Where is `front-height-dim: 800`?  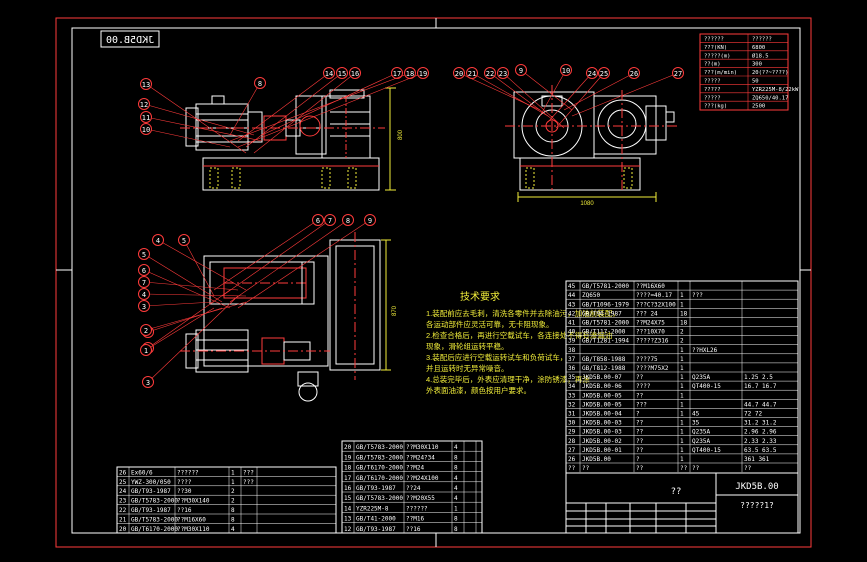
front-height-dim: 800 is located at coordinates (401, 134).